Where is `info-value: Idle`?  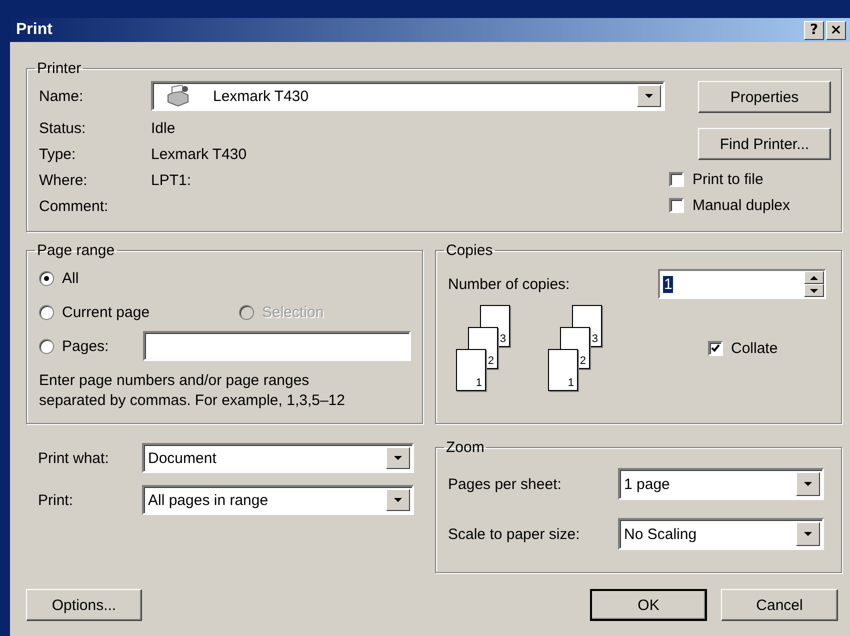
info-value: Idle is located at coordinates (163, 128).